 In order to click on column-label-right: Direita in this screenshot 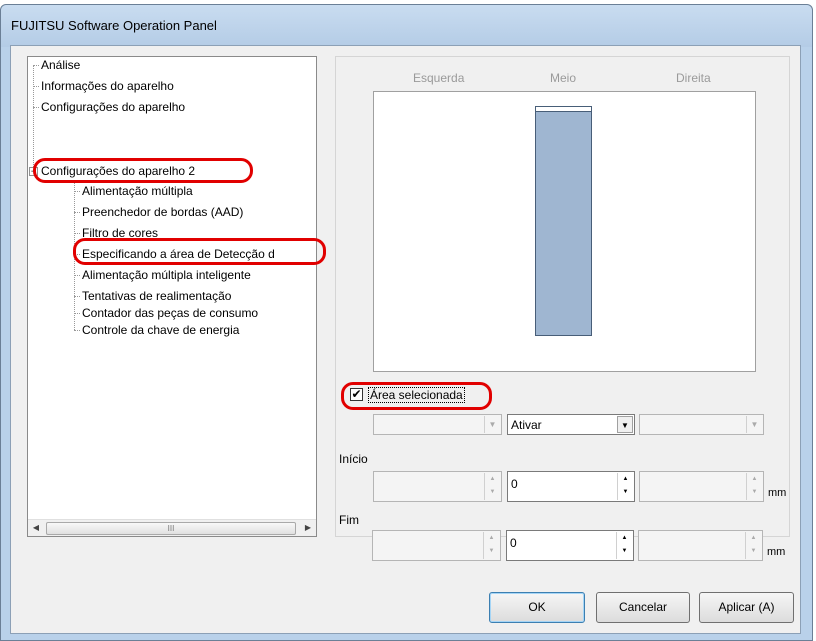, I will do `click(693, 78)`.